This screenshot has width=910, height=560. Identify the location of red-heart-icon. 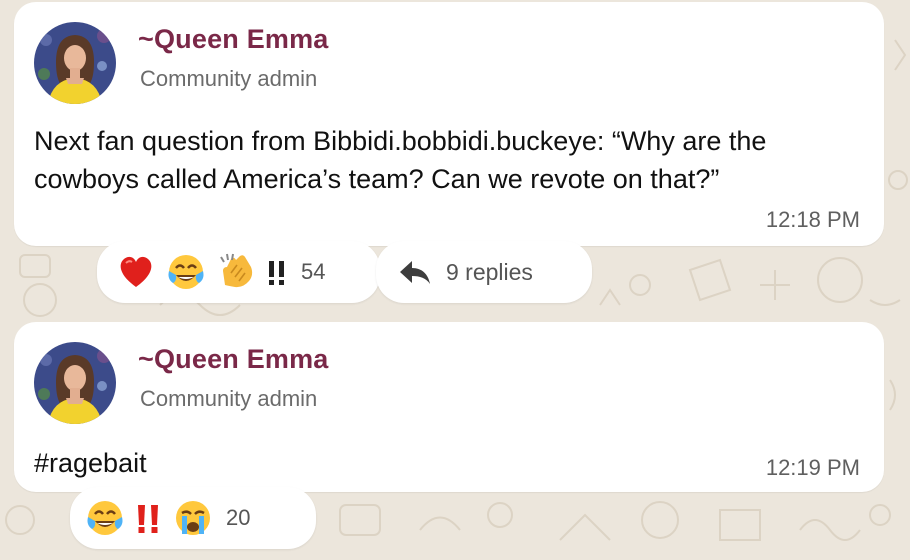
(136, 272).